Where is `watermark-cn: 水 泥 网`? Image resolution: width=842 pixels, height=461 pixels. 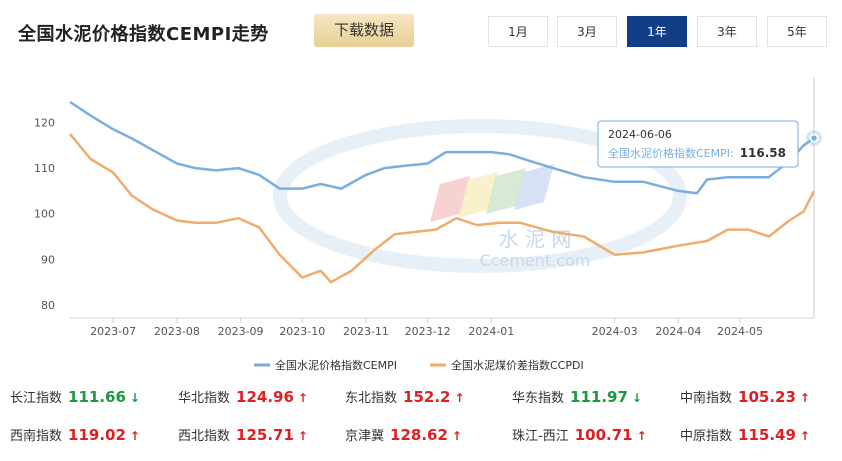
watermark-cn: 水 泥 网 is located at coordinates (535, 239).